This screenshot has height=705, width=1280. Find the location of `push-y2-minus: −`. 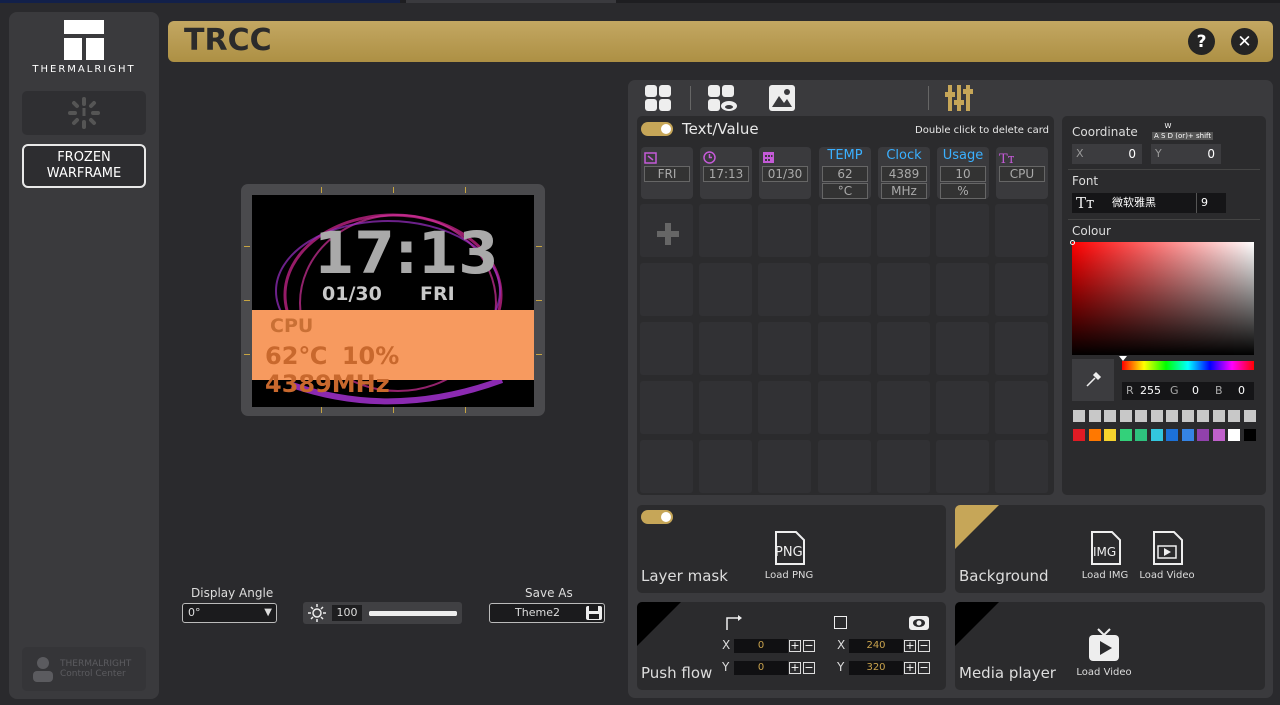

push-y2-minus: − is located at coordinates (924, 668).